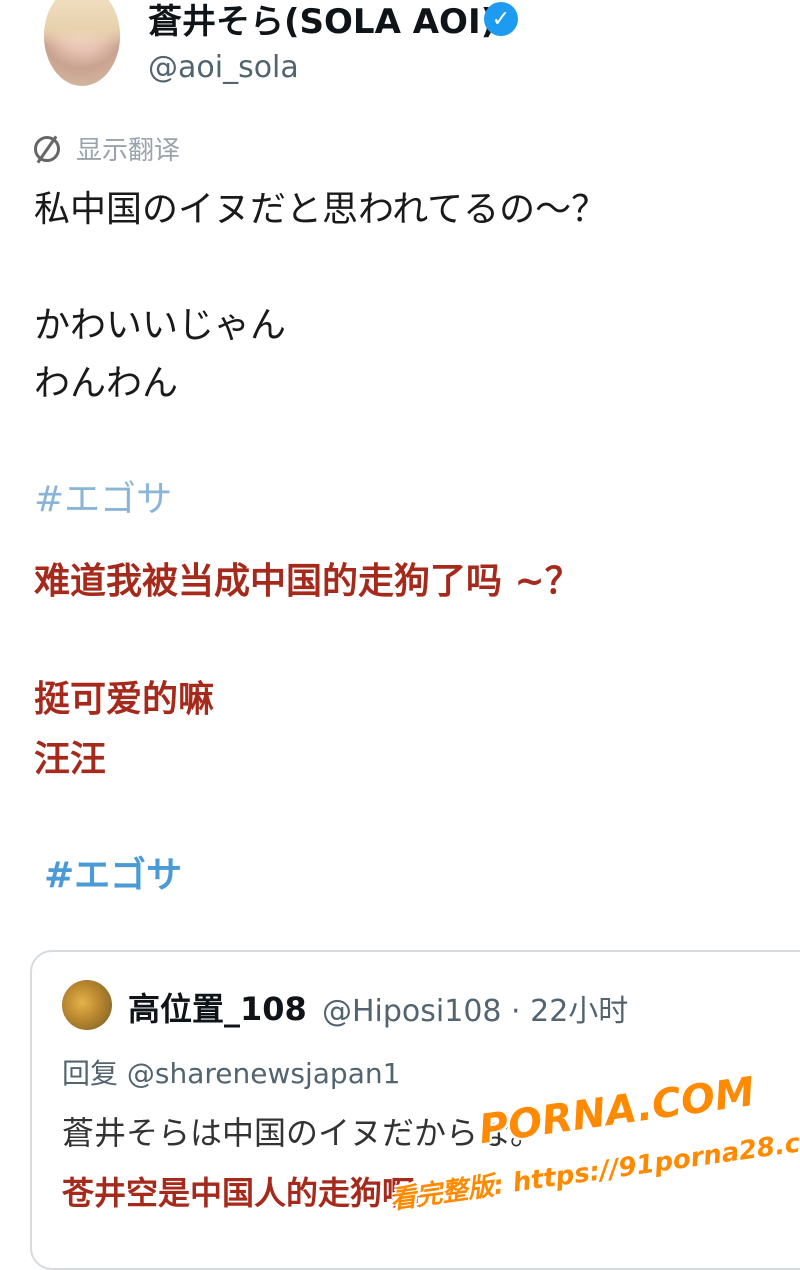  Describe the element at coordinates (82, 43) in the screenshot. I see `author-avatar` at that location.